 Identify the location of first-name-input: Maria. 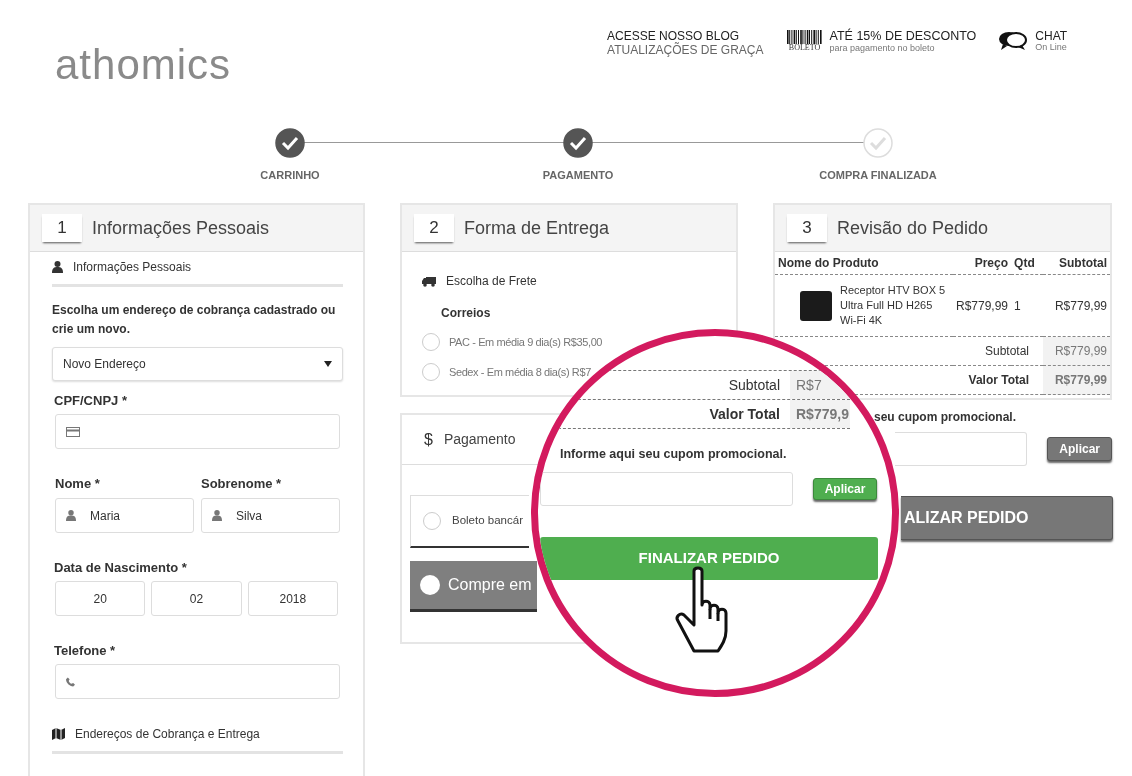
(124, 515).